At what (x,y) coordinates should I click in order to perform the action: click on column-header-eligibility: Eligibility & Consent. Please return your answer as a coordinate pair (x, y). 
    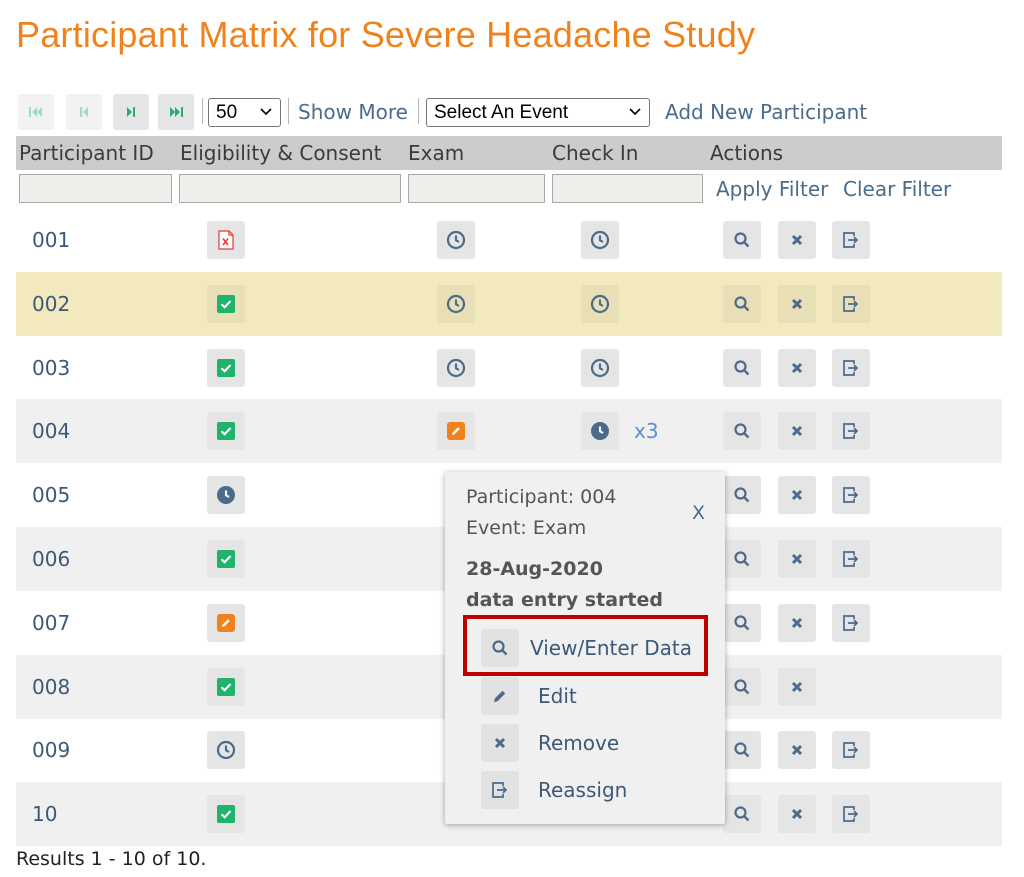
    Looking at the image, I should click on (280, 153).